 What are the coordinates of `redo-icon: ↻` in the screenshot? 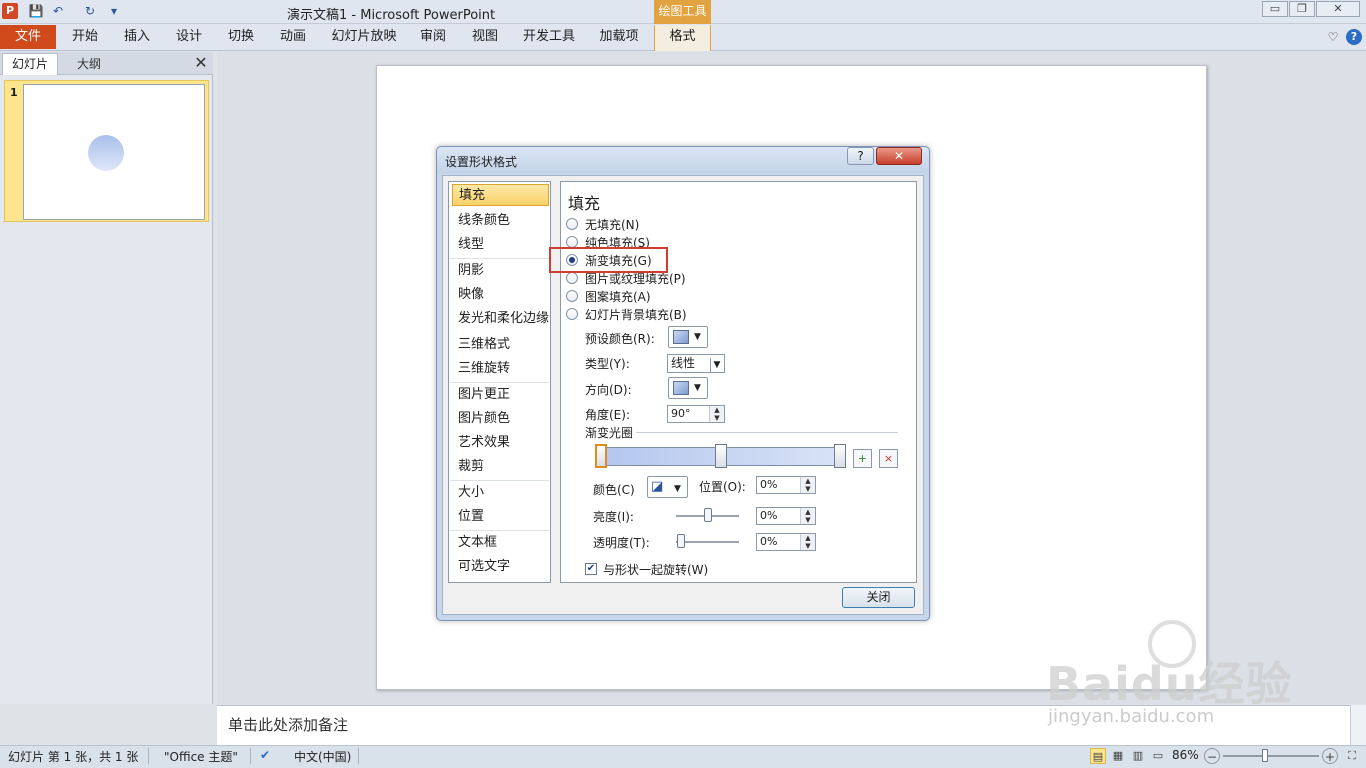 It's located at (90, 11).